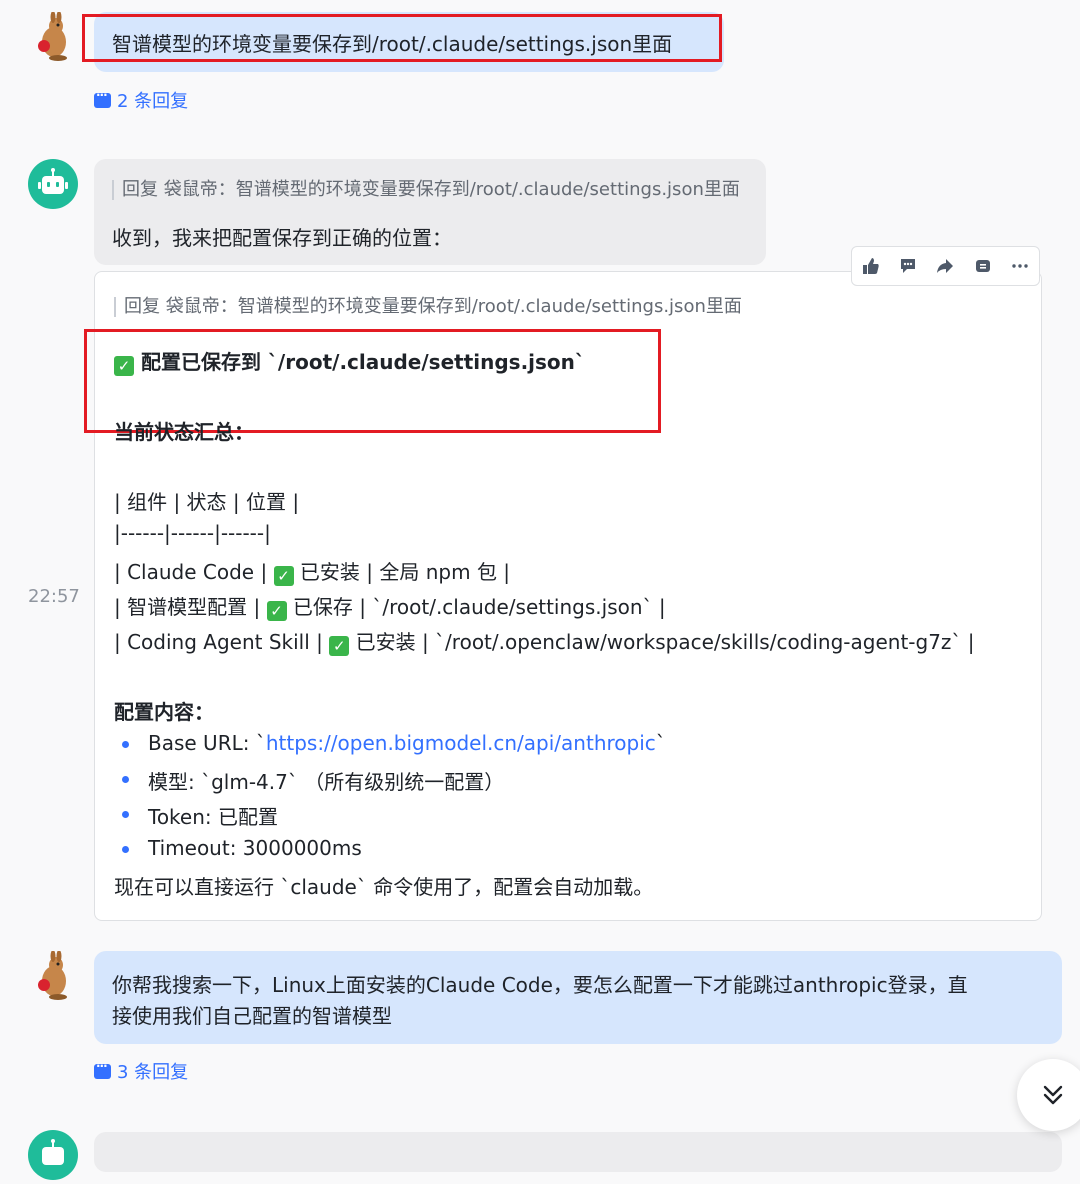 The width and height of the screenshot is (1080, 1184). I want to click on table-row: | Claude Code | ✓ 已安装 | 全局 npm 包 |, so click(312, 571).